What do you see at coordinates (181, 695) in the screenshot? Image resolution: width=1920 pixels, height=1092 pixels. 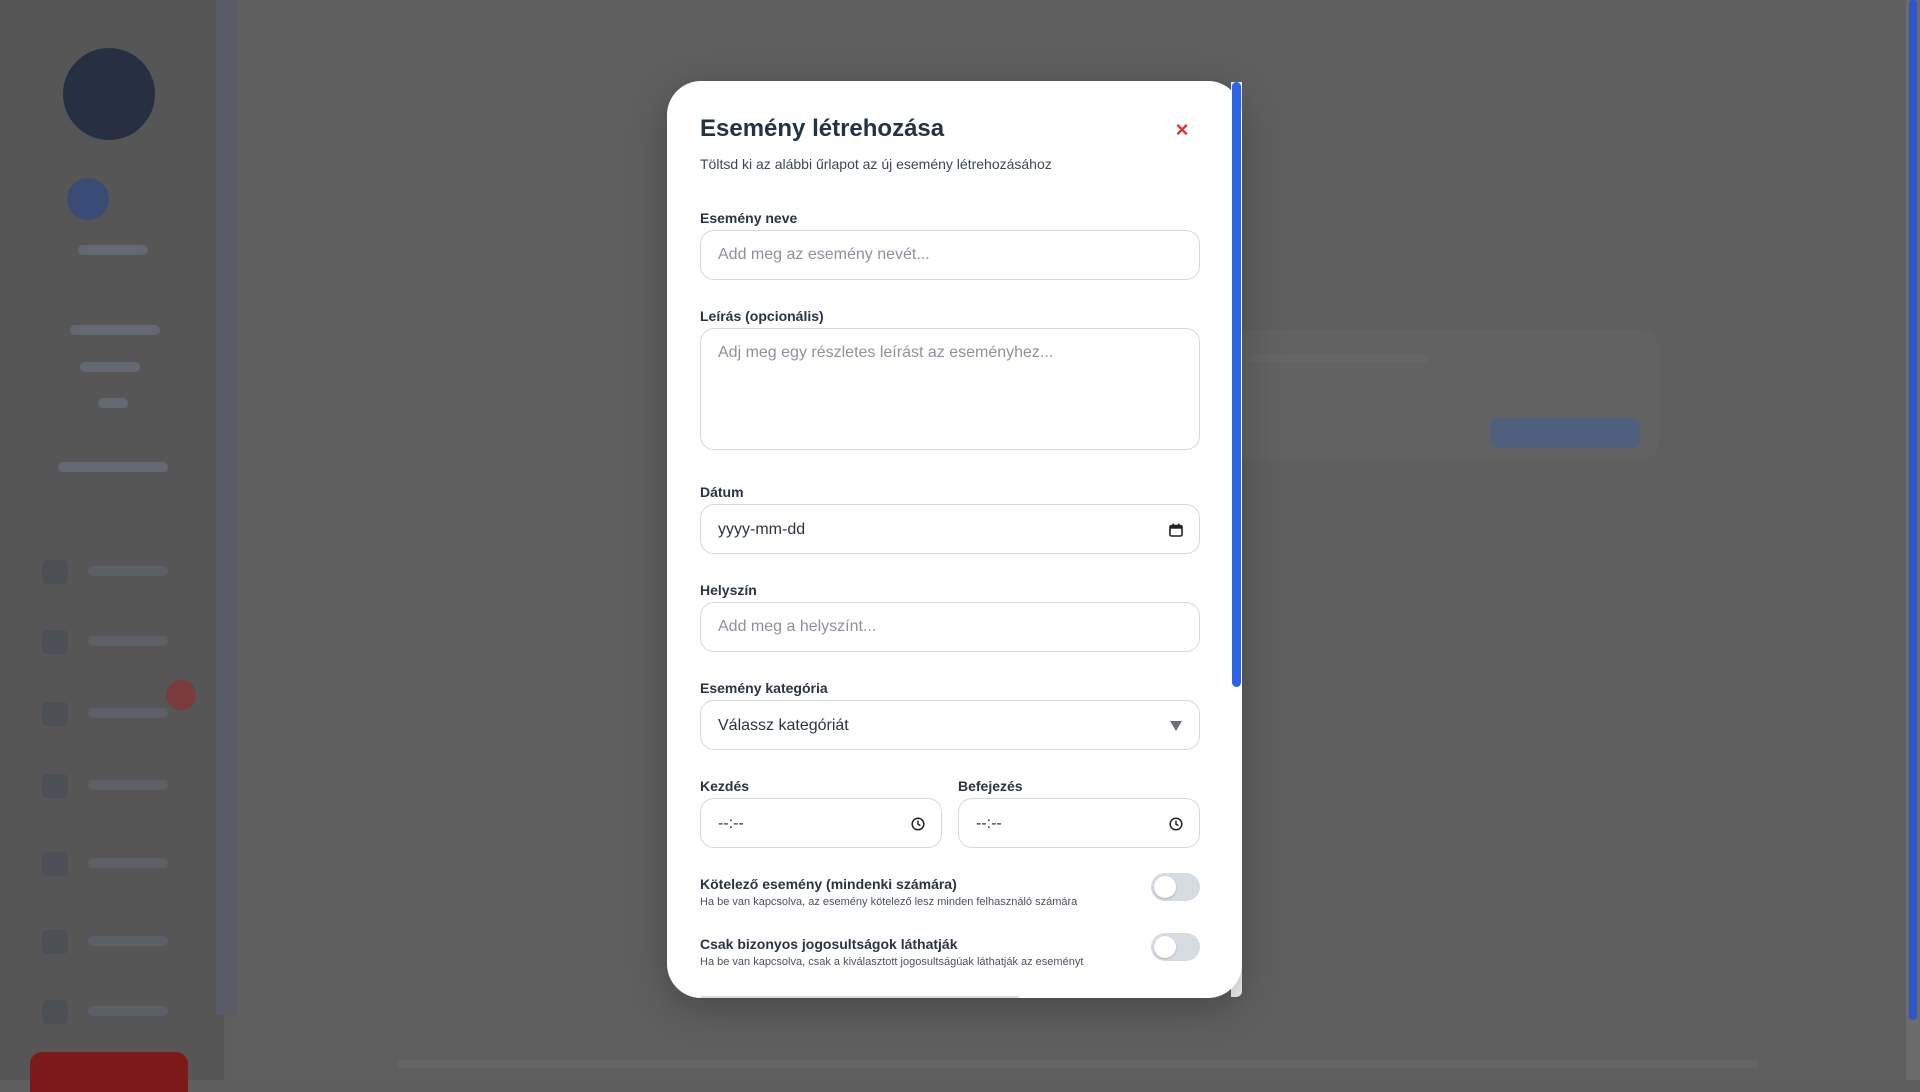 I see `notification-badge` at bounding box center [181, 695].